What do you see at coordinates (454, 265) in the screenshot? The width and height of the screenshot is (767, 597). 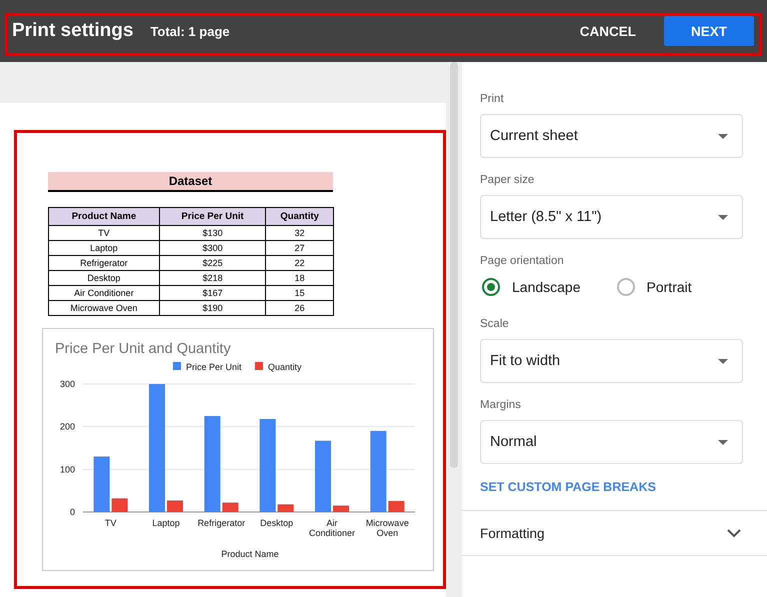 I see `scrollbar` at bounding box center [454, 265].